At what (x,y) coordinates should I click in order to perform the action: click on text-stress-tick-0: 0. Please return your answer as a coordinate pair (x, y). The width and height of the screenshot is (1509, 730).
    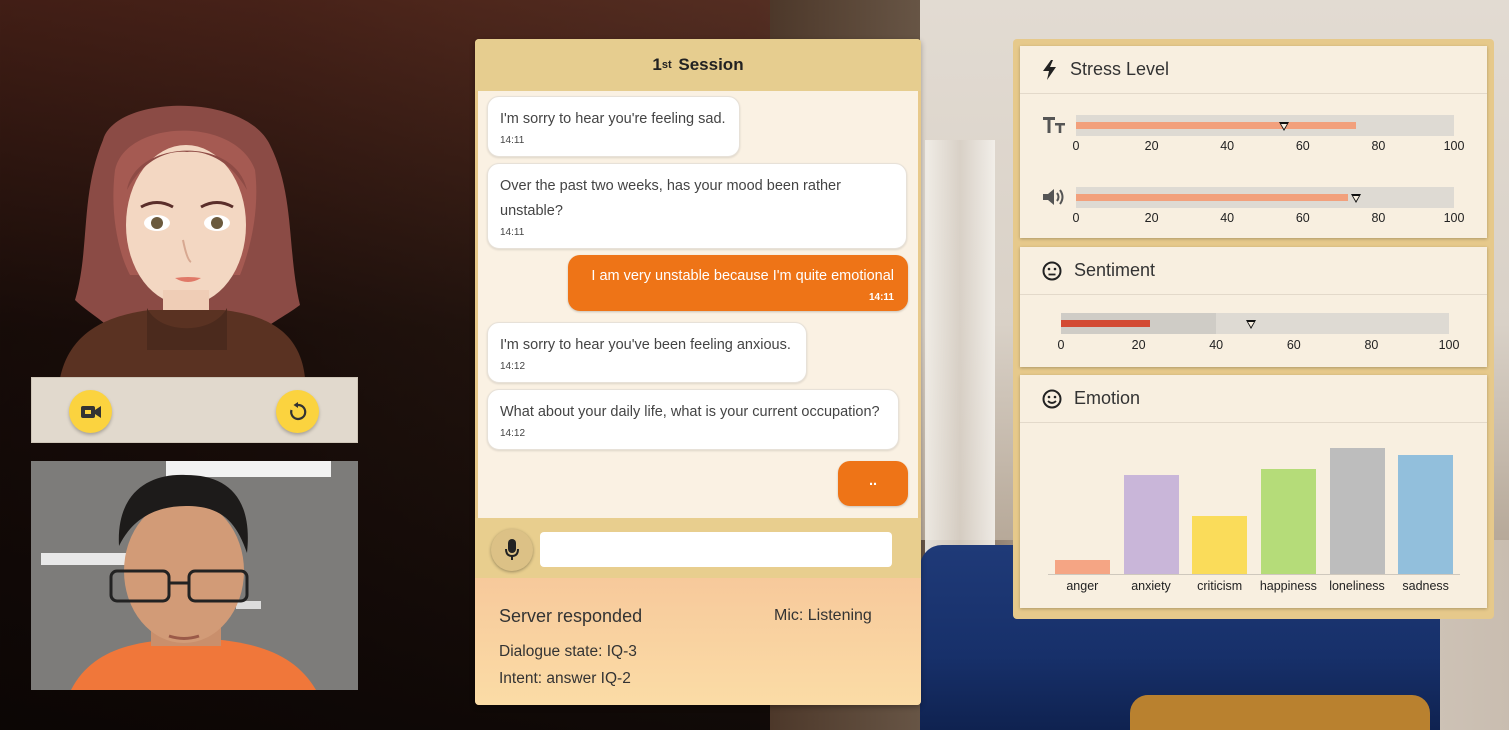
    Looking at the image, I should click on (1076, 146).